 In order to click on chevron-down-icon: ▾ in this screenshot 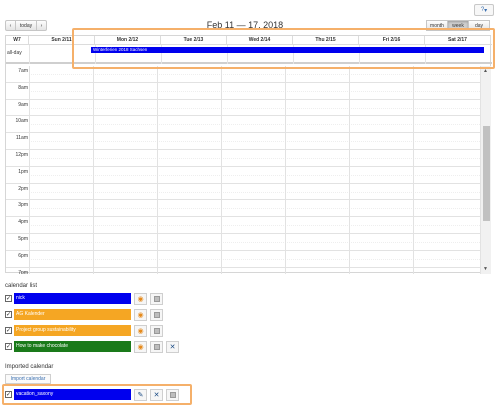, I will do `click(486, 10)`.